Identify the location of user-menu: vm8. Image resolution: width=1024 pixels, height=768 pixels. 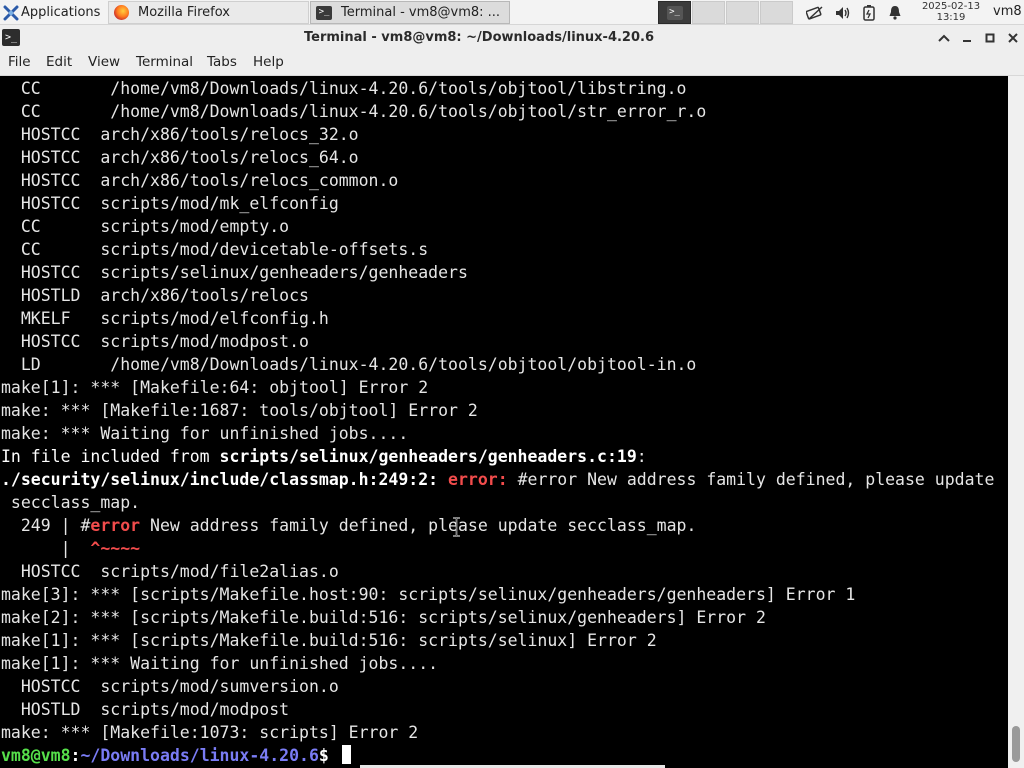
(1007, 11).